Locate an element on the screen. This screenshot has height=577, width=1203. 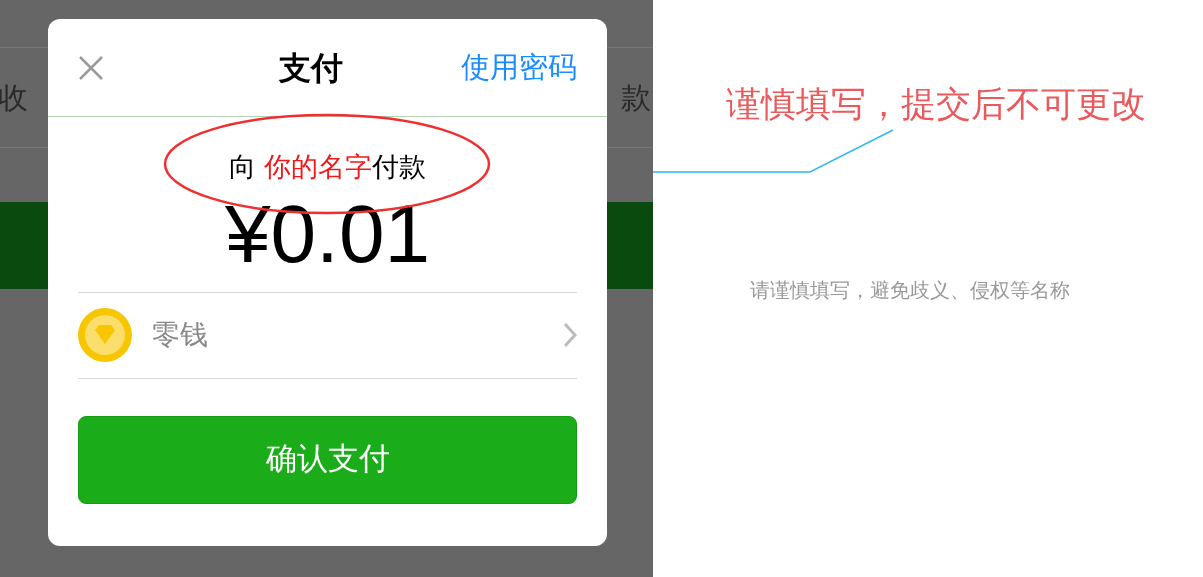
tab-label: 收 is located at coordinates (14, 98).